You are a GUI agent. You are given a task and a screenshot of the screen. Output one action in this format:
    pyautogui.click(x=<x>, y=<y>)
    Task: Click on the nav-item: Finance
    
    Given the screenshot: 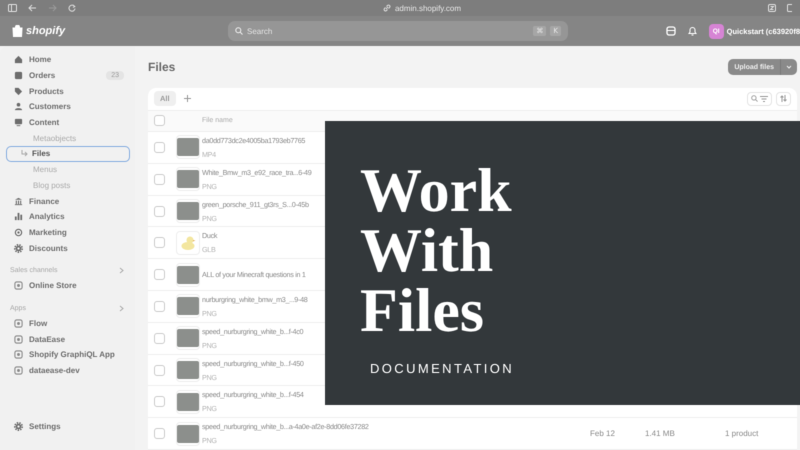 What is the action you would take?
    pyautogui.click(x=68, y=201)
    